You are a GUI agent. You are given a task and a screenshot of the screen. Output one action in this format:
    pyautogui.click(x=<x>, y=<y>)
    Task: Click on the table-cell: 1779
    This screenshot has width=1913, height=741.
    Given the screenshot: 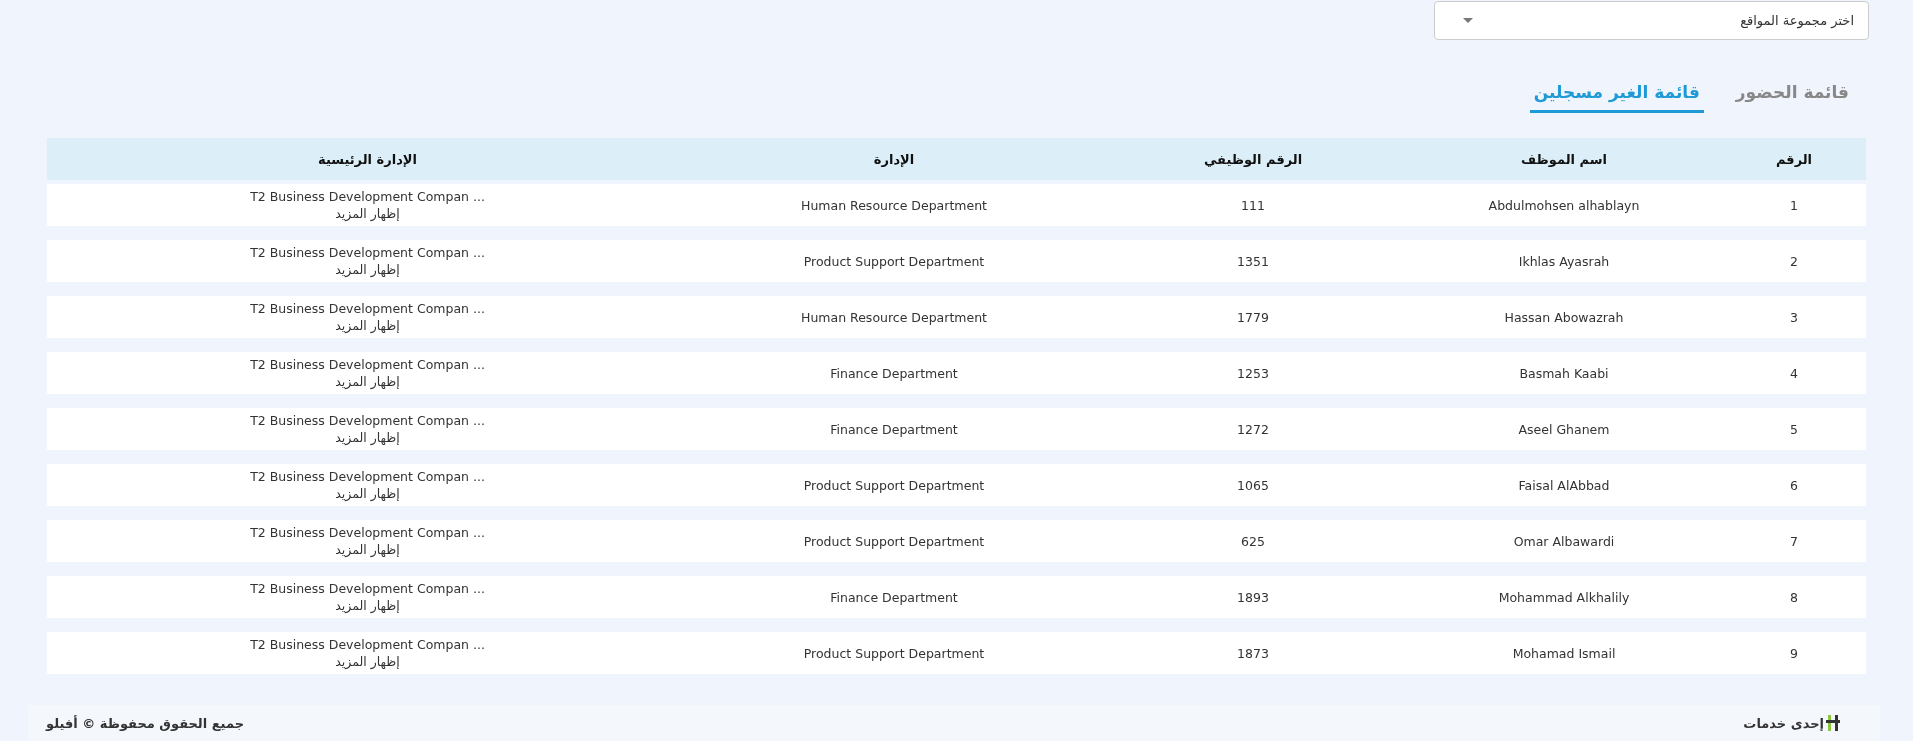 What is the action you would take?
    pyautogui.click(x=1253, y=317)
    